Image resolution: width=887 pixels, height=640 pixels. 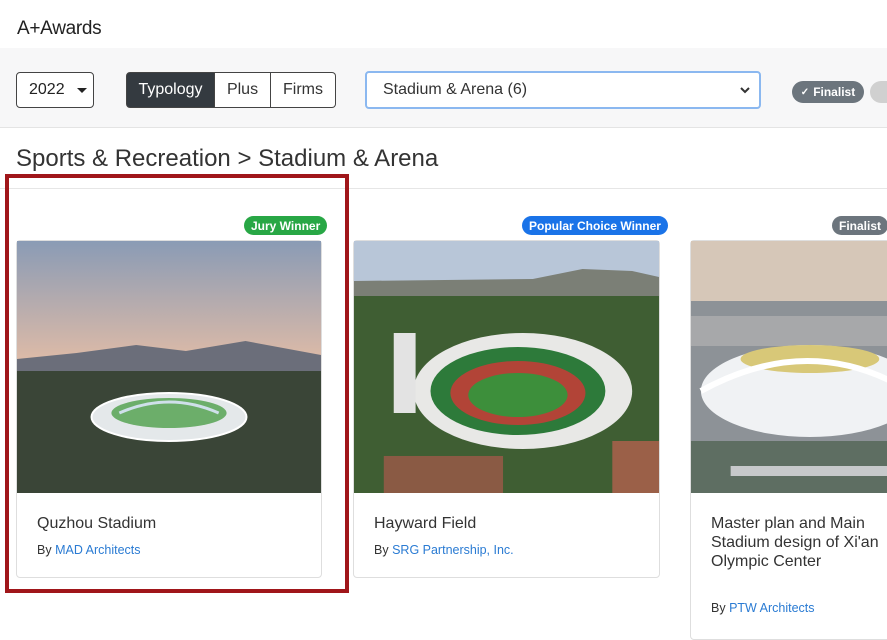 What do you see at coordinates (425, 523) in the screenshot?
I see `project-title: Hayward Field` at bounding box center [425, 523].